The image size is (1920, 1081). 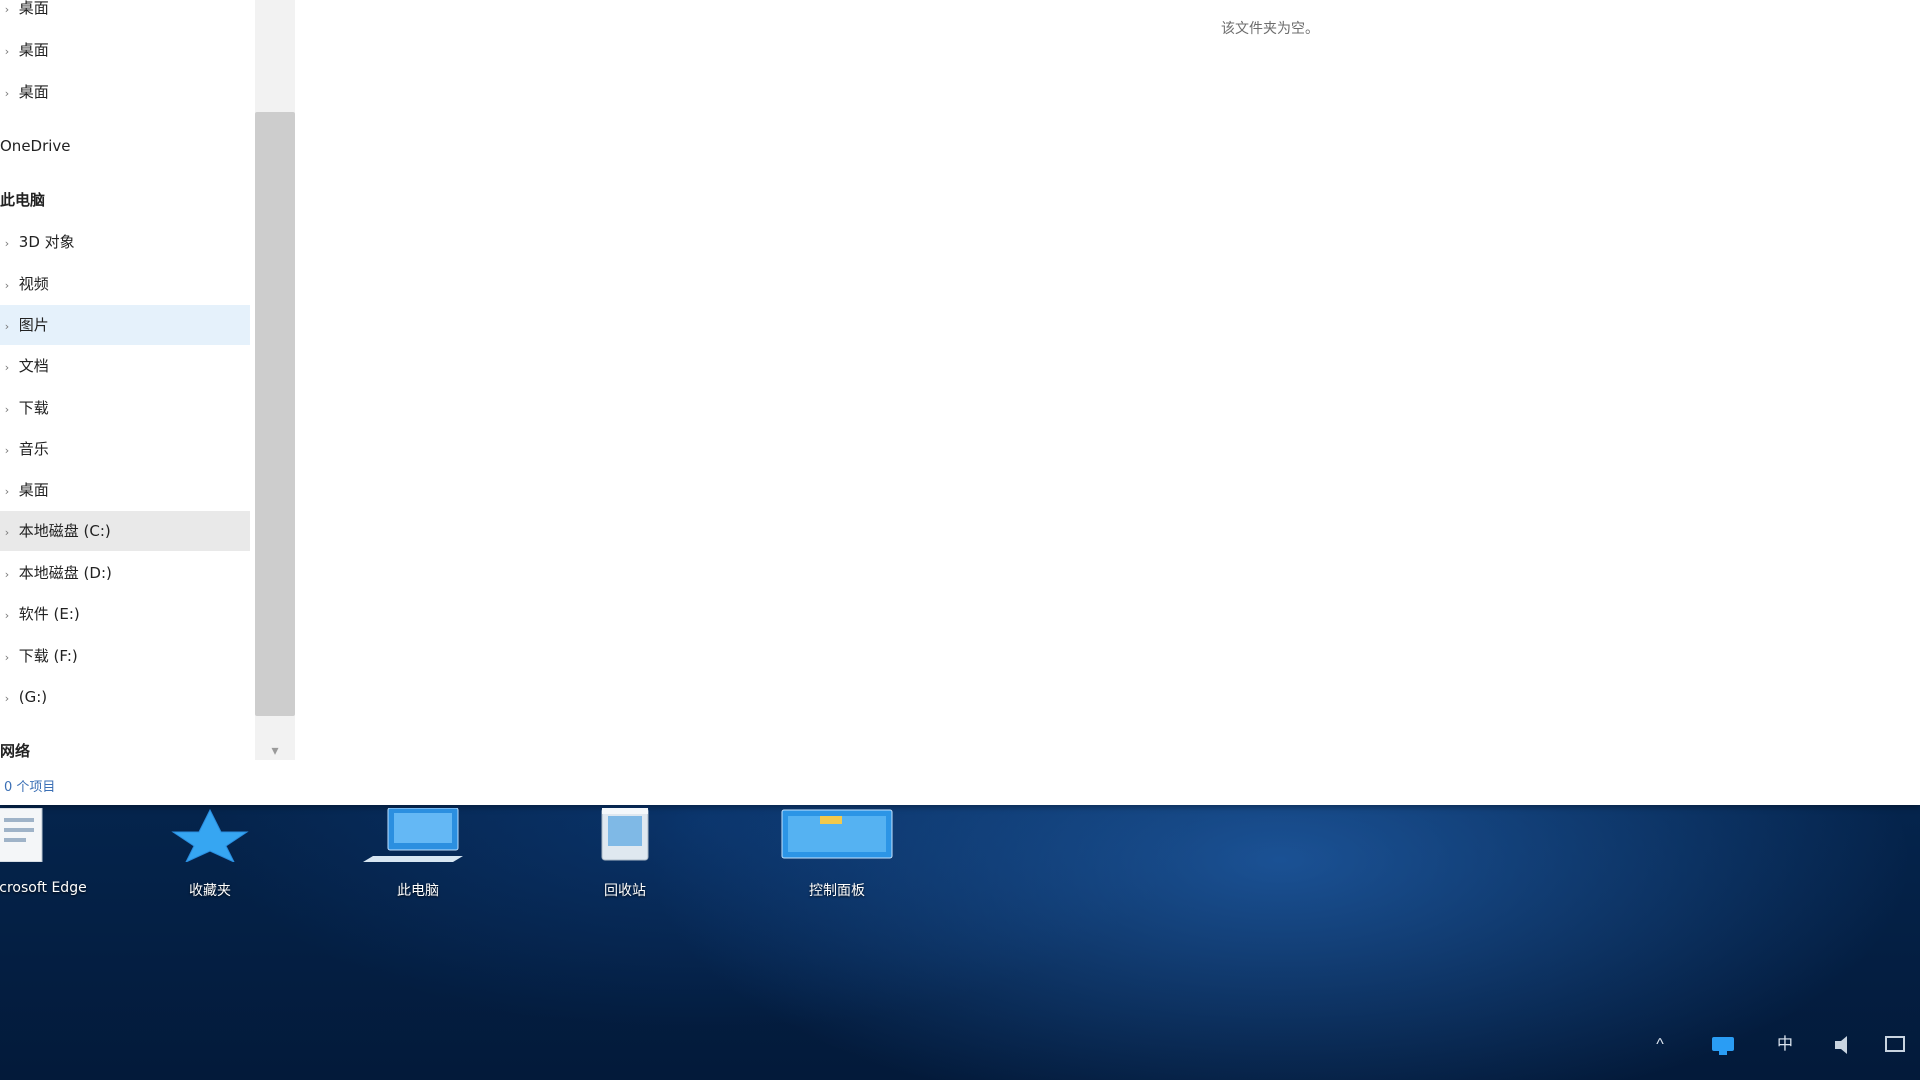 I want to click on desktop-icon-this-pc: 此电脑, so click(x=418, y=866).